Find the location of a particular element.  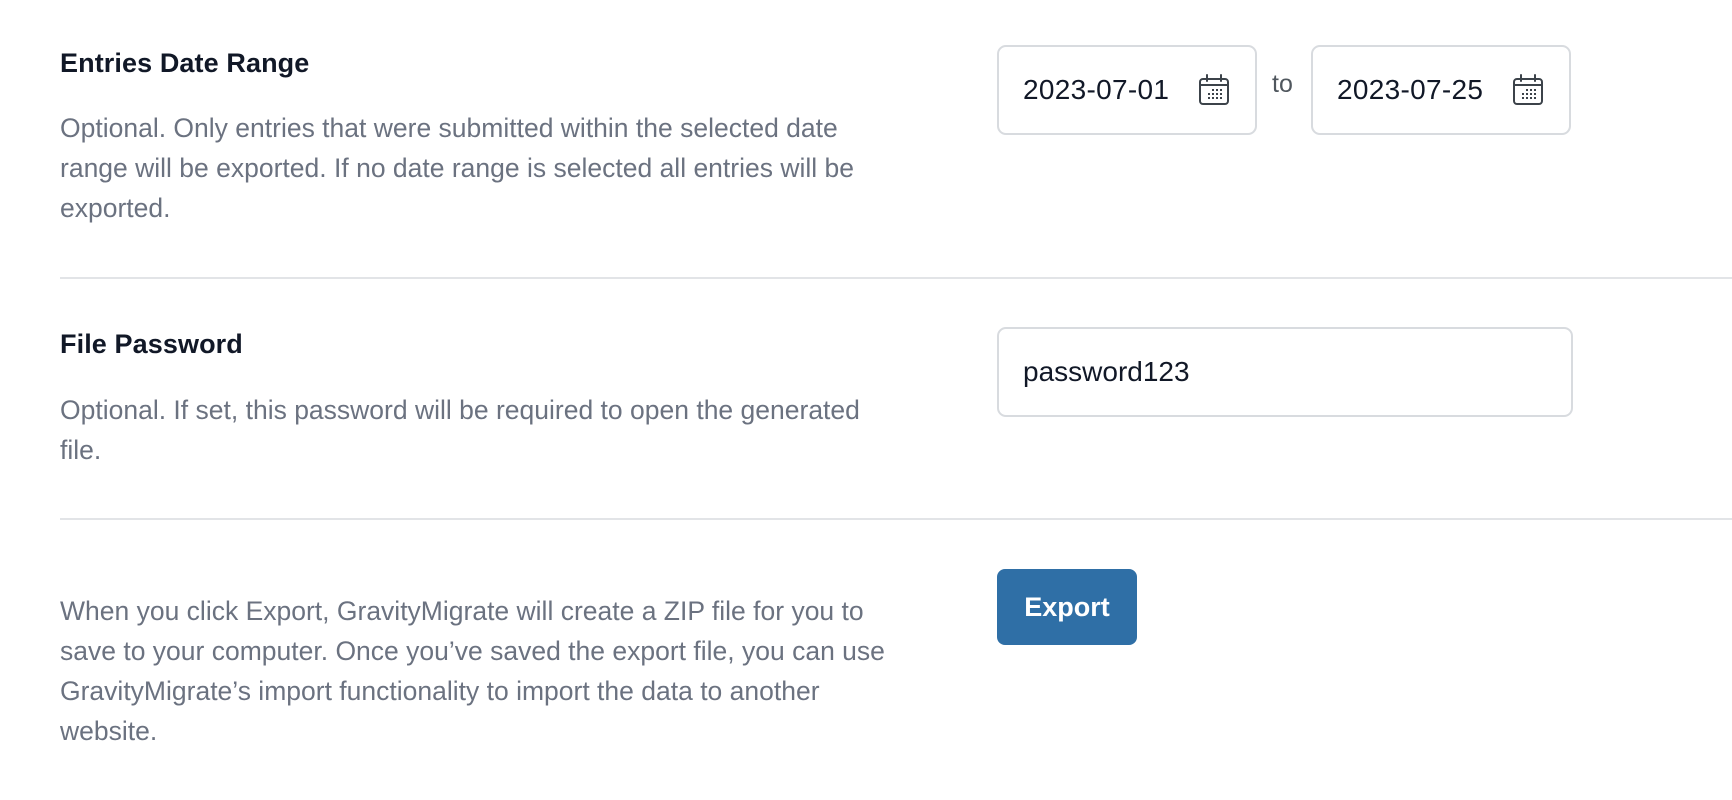

file-password-value: password123 is located at coordinates (1106, 372).